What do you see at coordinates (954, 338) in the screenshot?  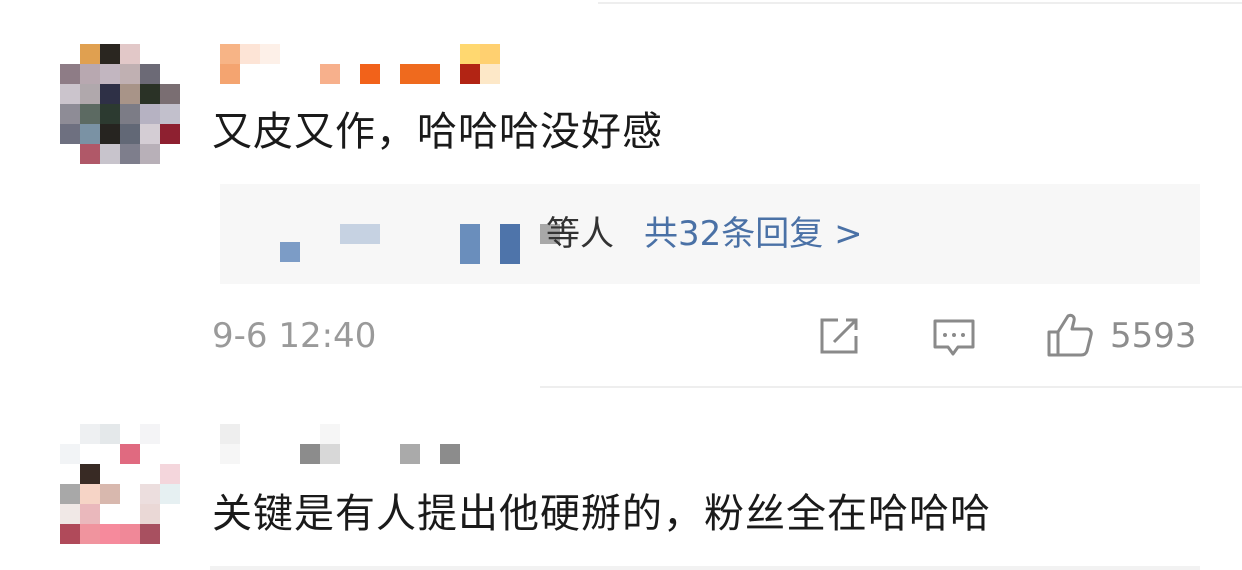 I see `comment-icon` at bounding box center [954, 338].